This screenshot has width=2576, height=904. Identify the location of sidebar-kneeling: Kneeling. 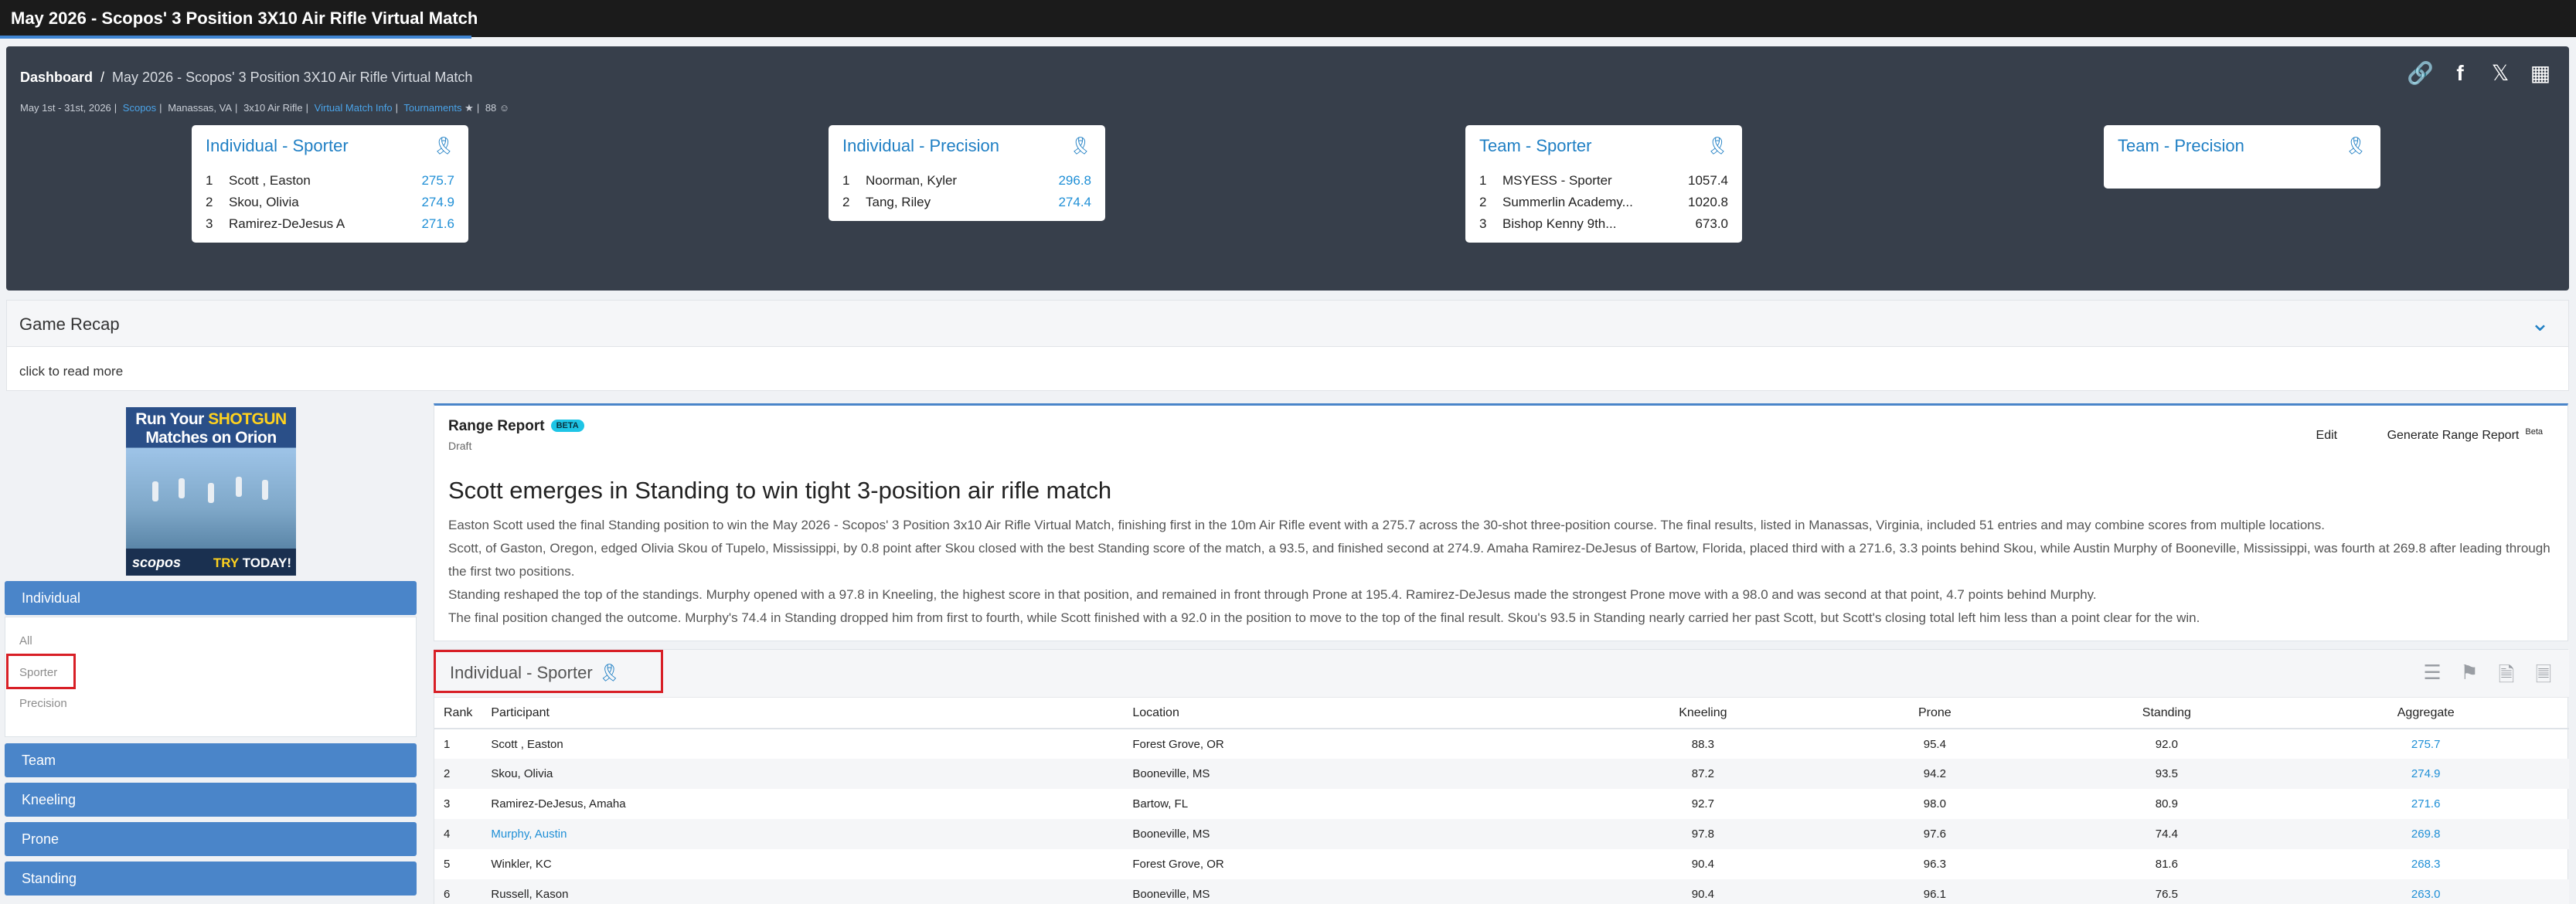
(211, 800).